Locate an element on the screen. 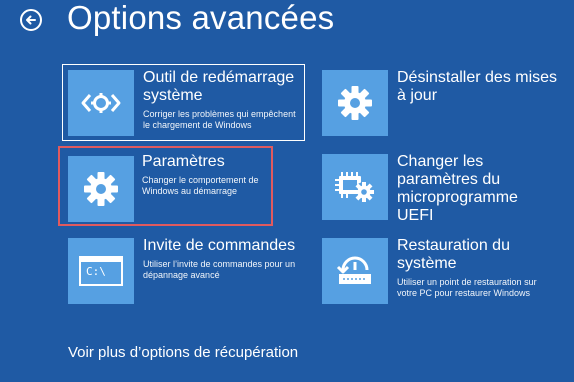 Image resolution: width=574 pixels, height=382 pixels. system-restore-icon is located at coordinates (355, 271).